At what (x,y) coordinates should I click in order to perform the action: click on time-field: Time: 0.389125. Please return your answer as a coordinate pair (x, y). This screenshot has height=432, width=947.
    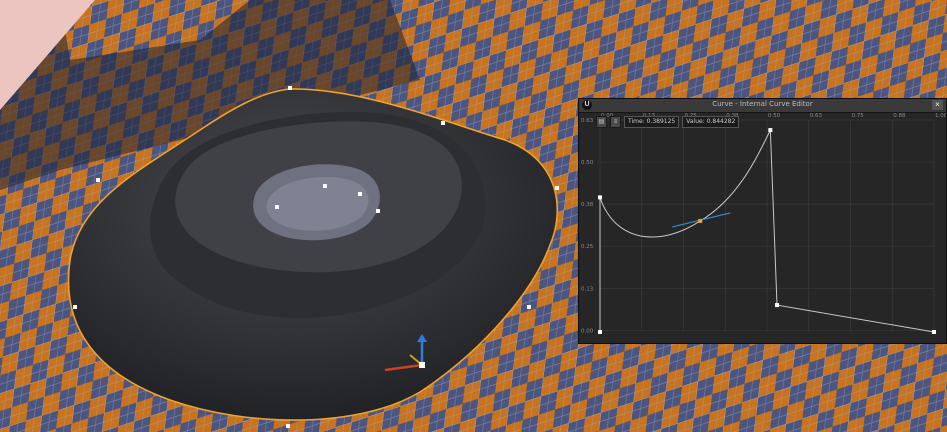
    Looking at the image, I should click on (652, 122).